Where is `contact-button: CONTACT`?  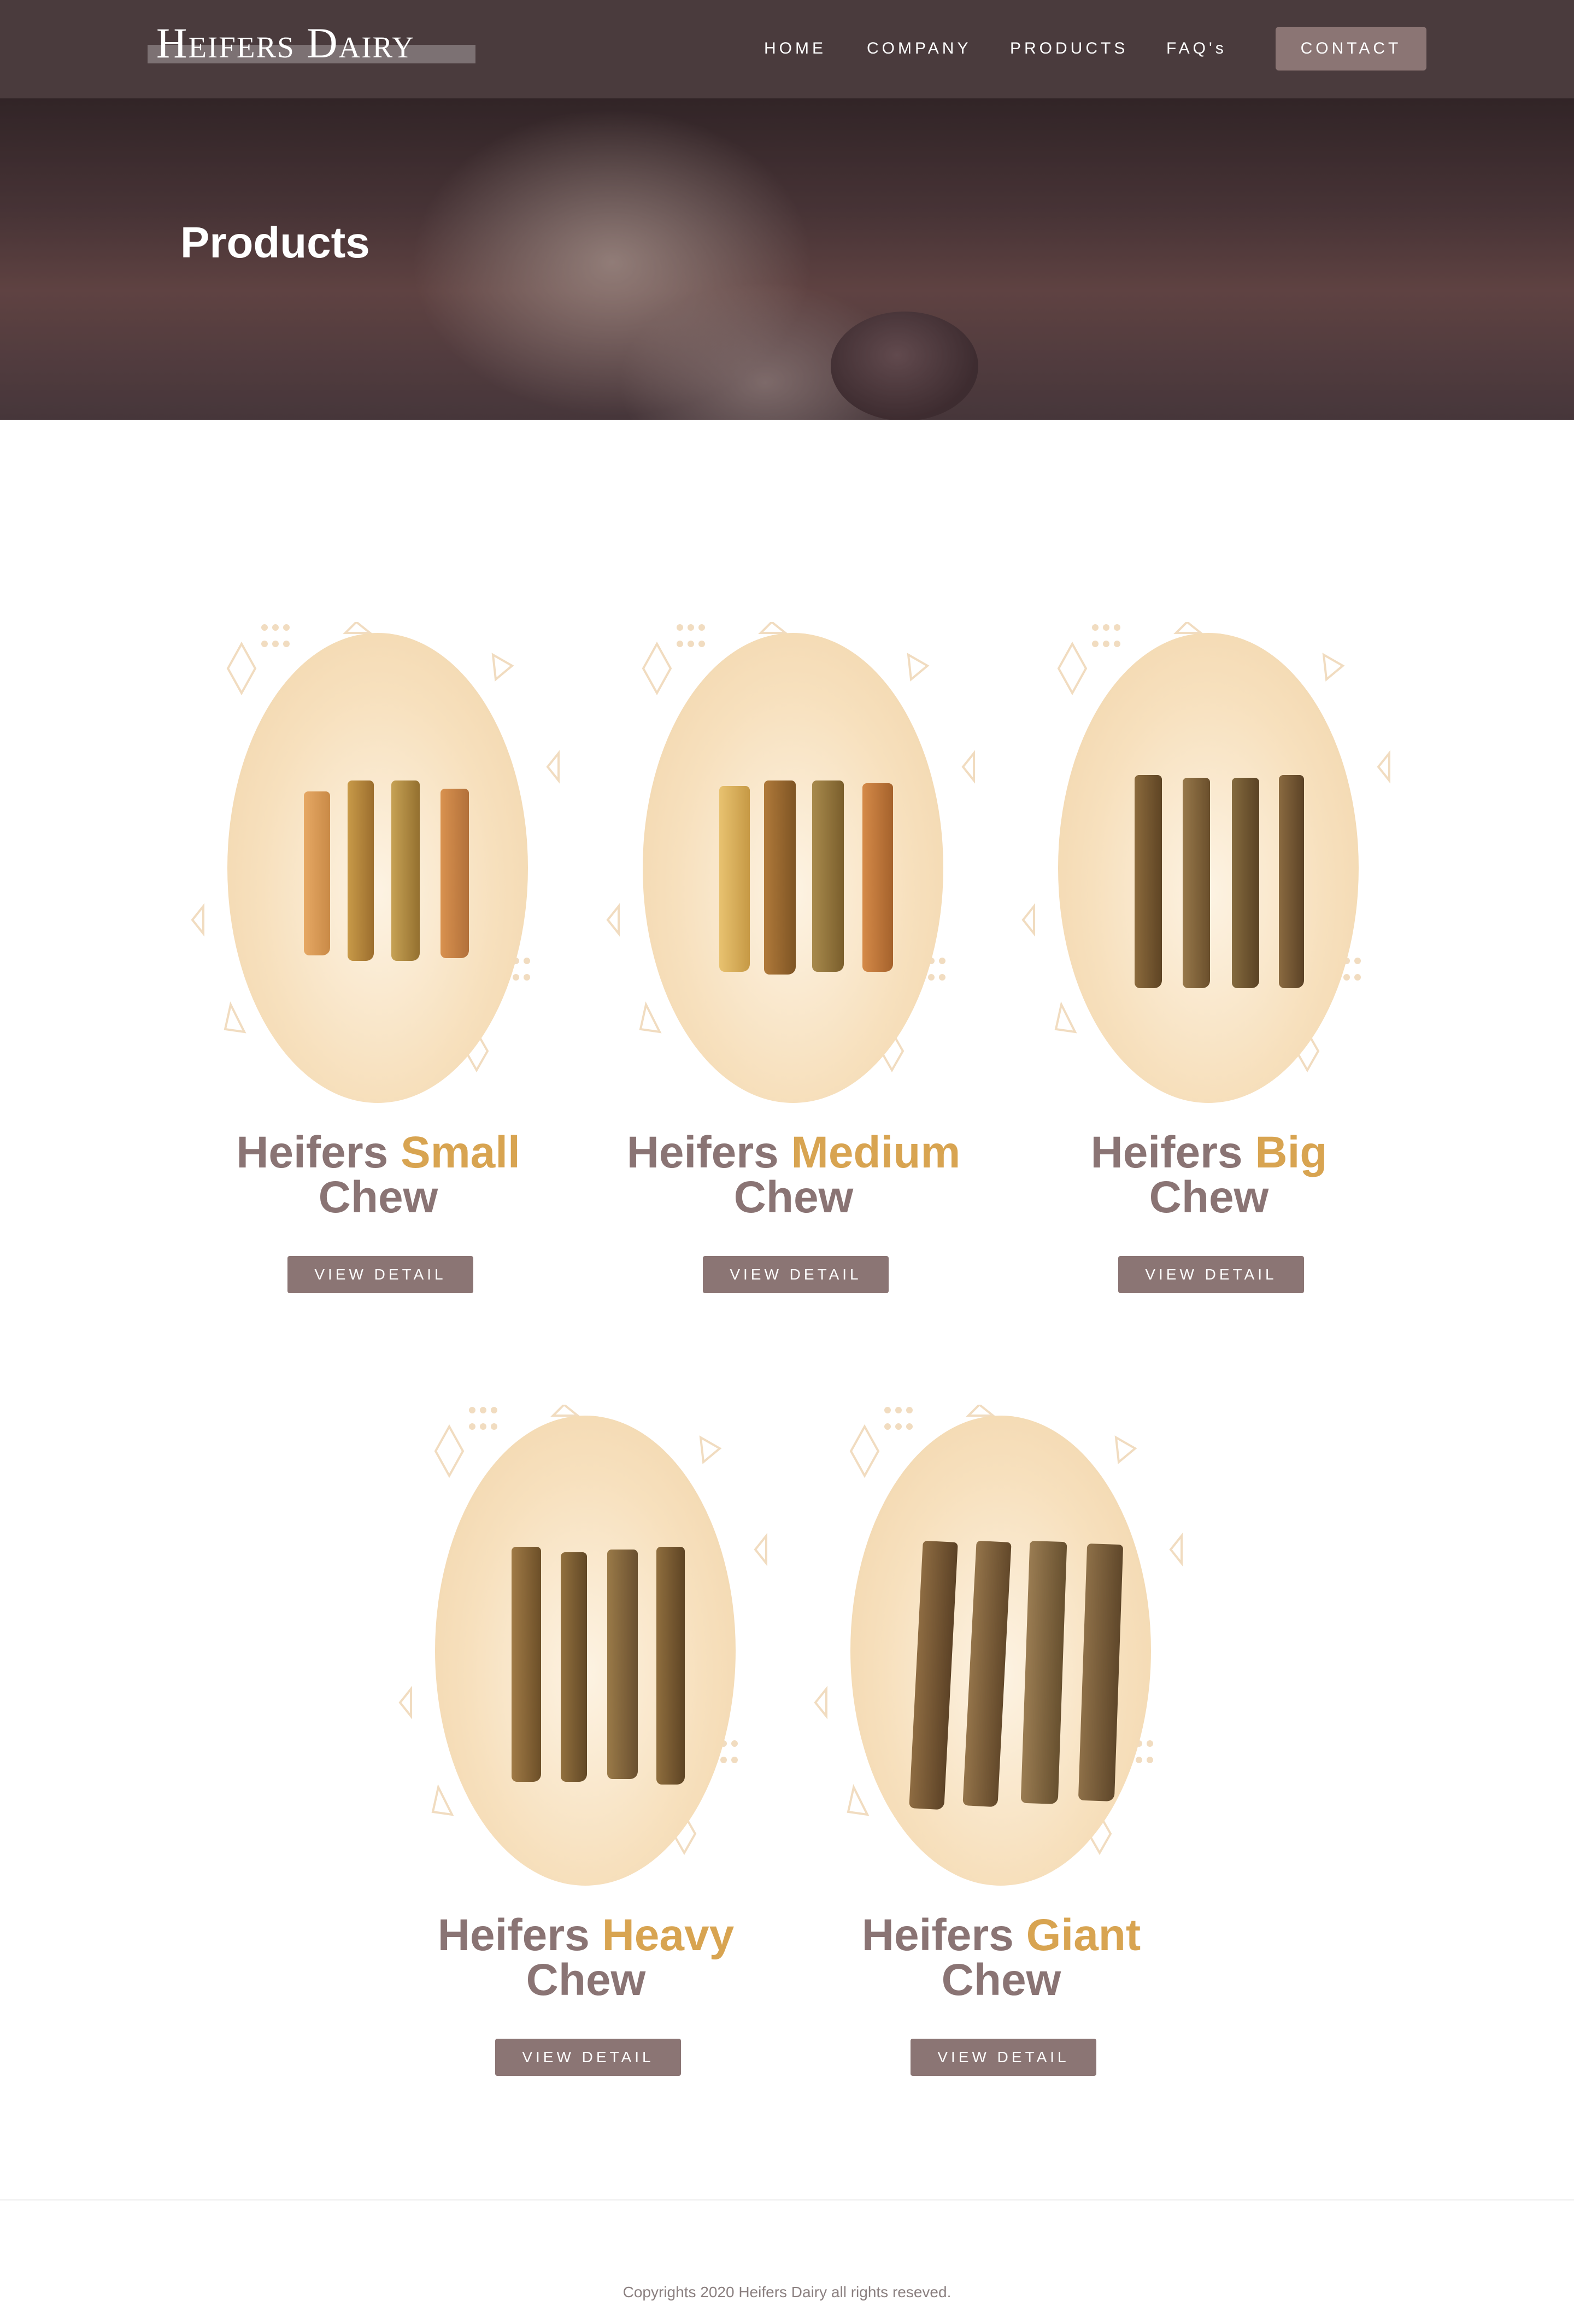
contact-button: CONTACT is located at coordinates (1351, 49).